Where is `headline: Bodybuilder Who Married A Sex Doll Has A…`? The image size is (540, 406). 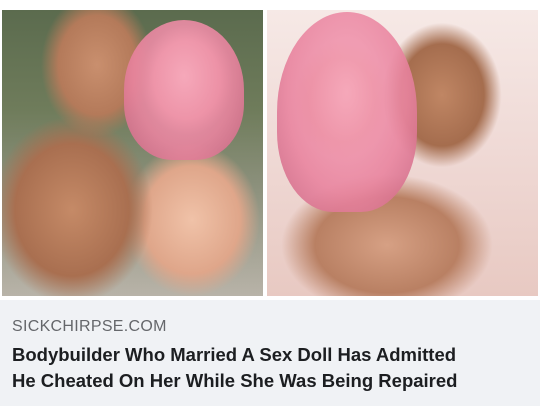 headline: Bodybuilder Who Married A Sex Doll Has A… is located at coordinates (272, 368).